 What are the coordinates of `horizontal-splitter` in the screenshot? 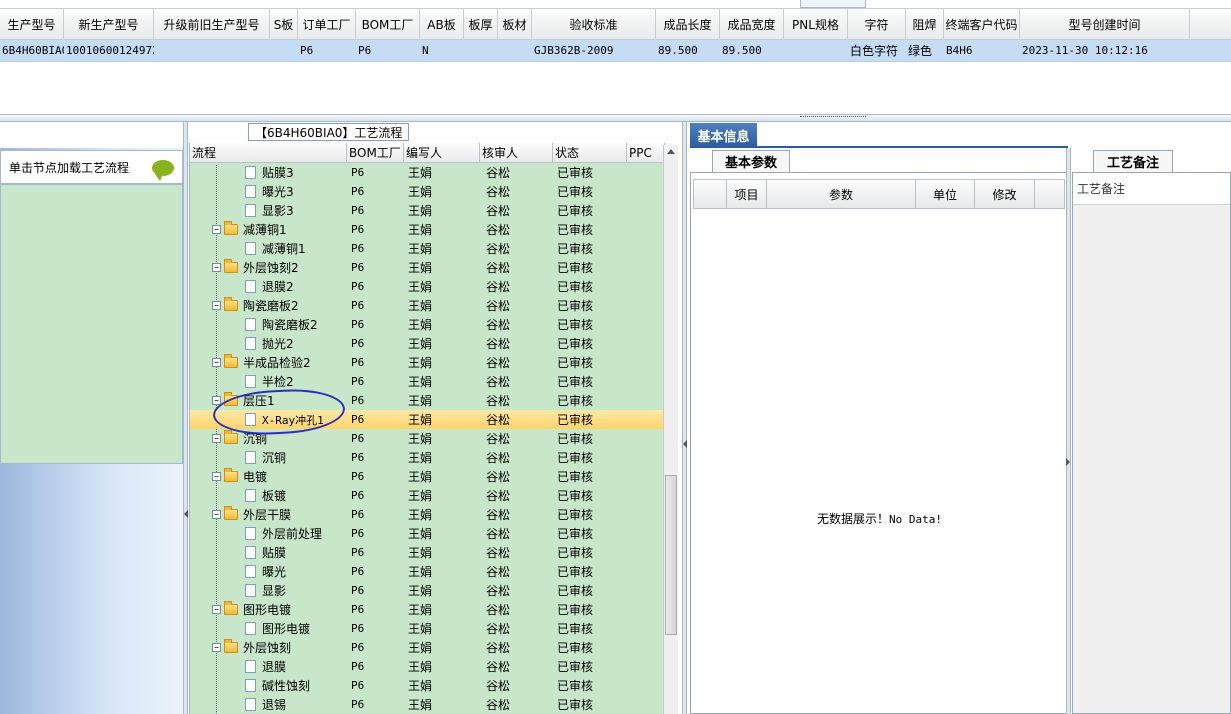 It's located at (615, 118).